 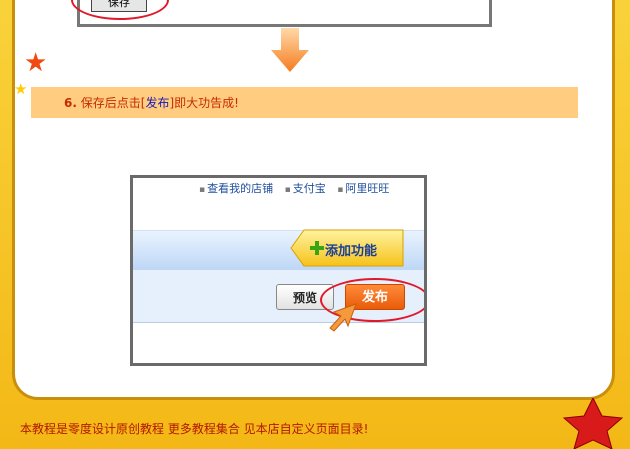 I want to click on plus-icon, so click(x=317, y=248).